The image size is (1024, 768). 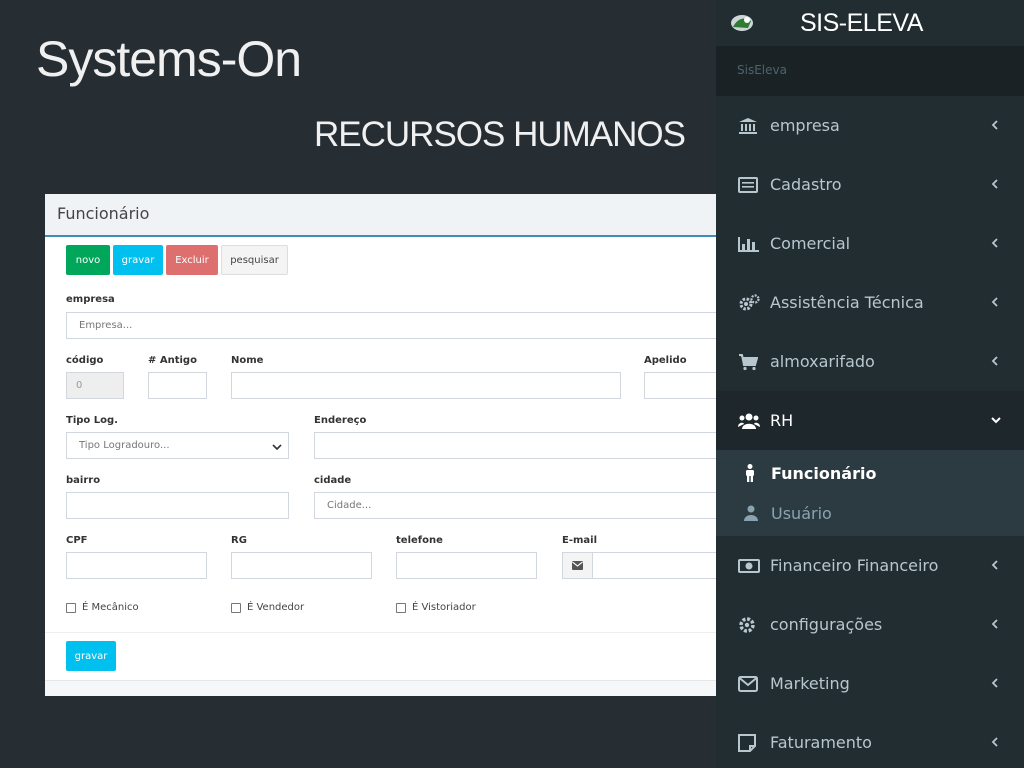 What do you see at coordinates (580, 540) in the screenshot?
I see `email-label: E-mail` at bounding box center [580, 540].